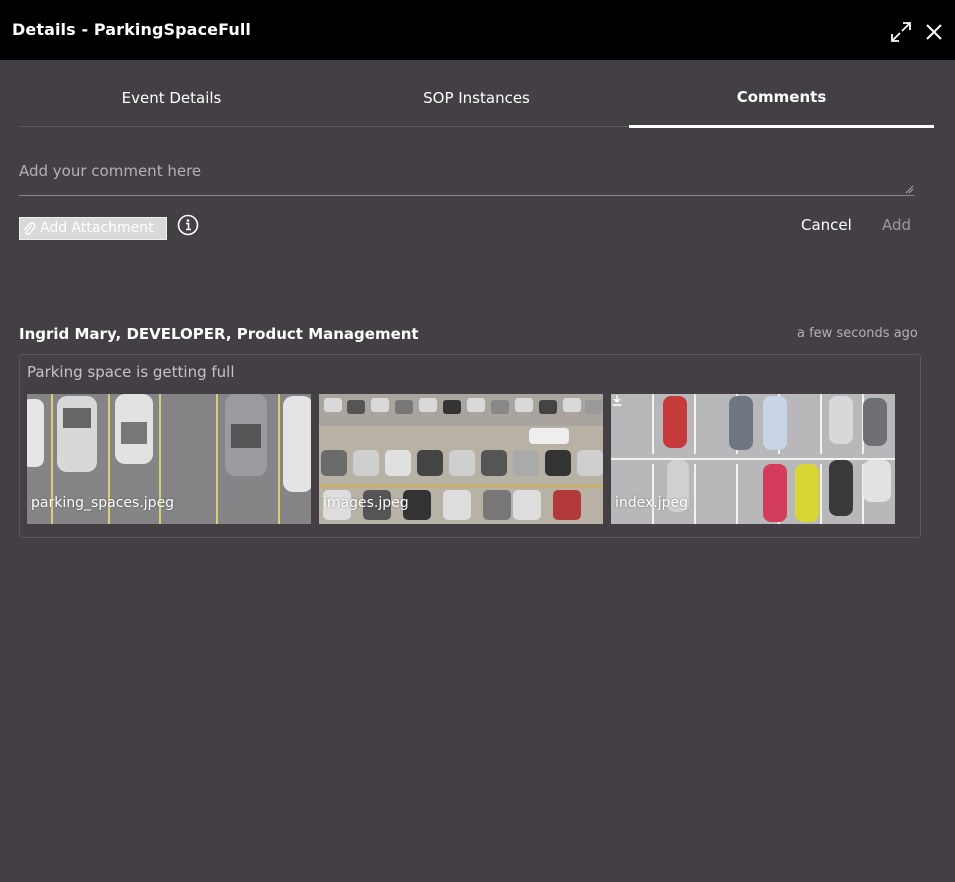 The height and width of the screenshot is (882, 955). I want to click on attachment-filename: images.jpeg, so click(366, 503).